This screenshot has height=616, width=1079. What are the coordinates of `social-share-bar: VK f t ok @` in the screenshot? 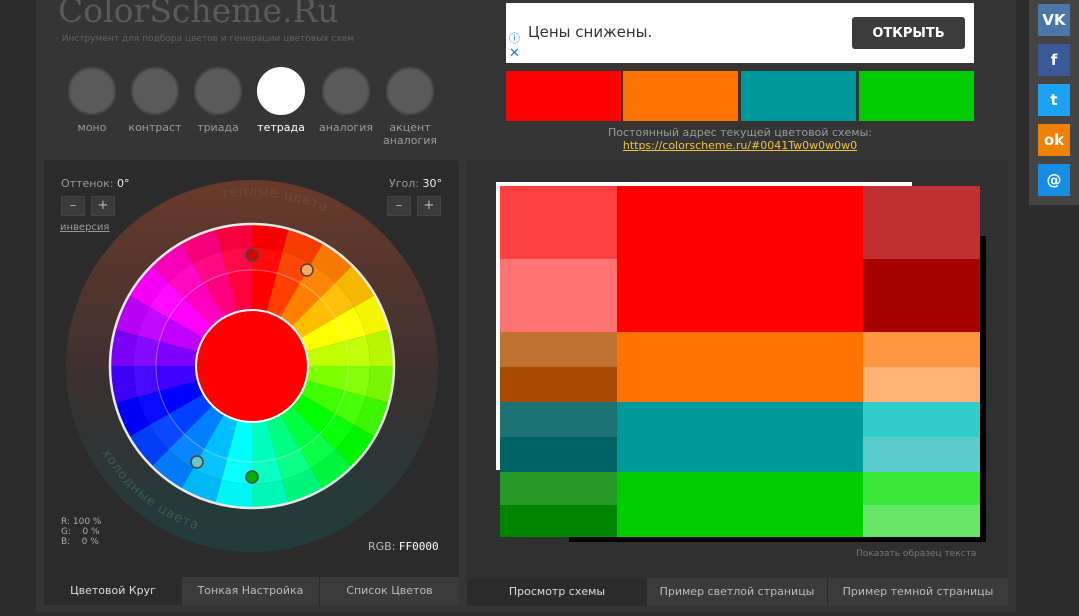 It's located at (1054, 102).